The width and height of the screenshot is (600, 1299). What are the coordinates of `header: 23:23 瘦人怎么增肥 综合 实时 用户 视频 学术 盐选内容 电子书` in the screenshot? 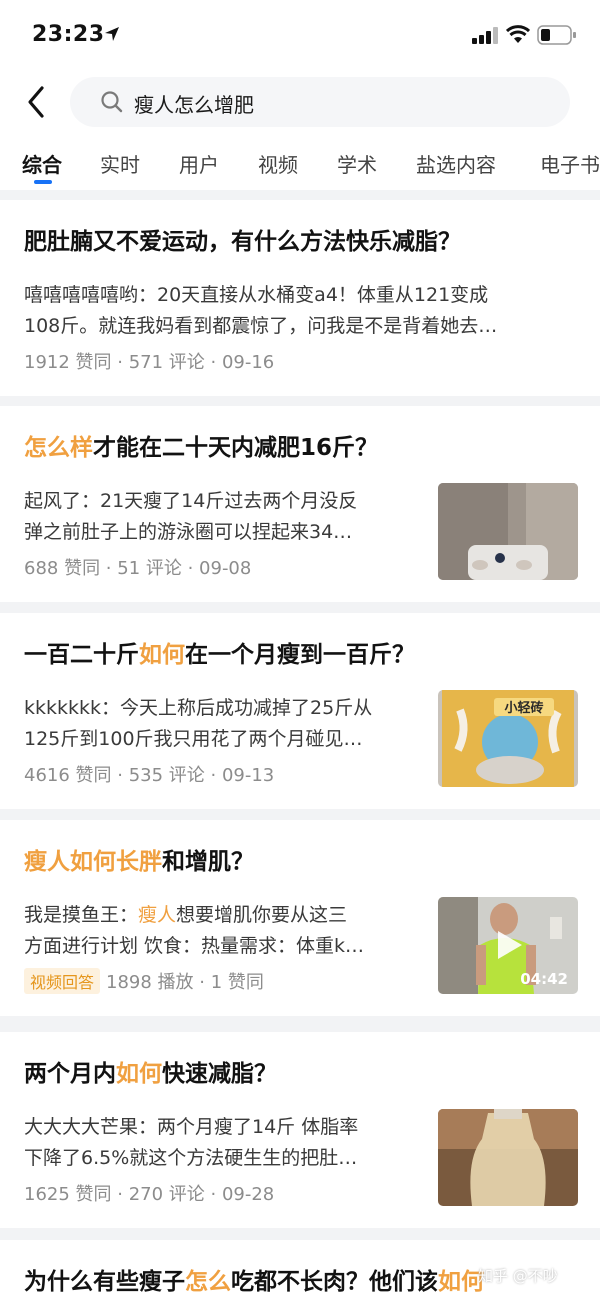 It's located at (300, 95).